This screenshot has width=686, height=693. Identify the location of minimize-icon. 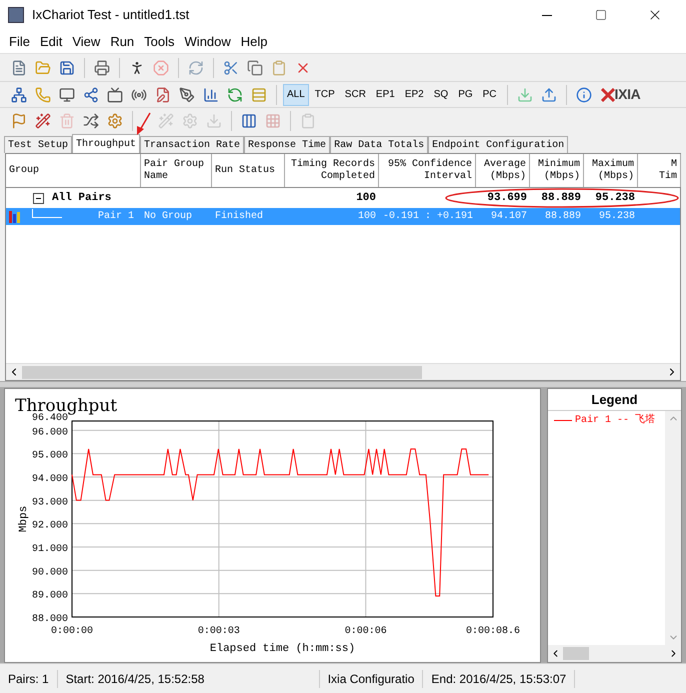
(547, 15).